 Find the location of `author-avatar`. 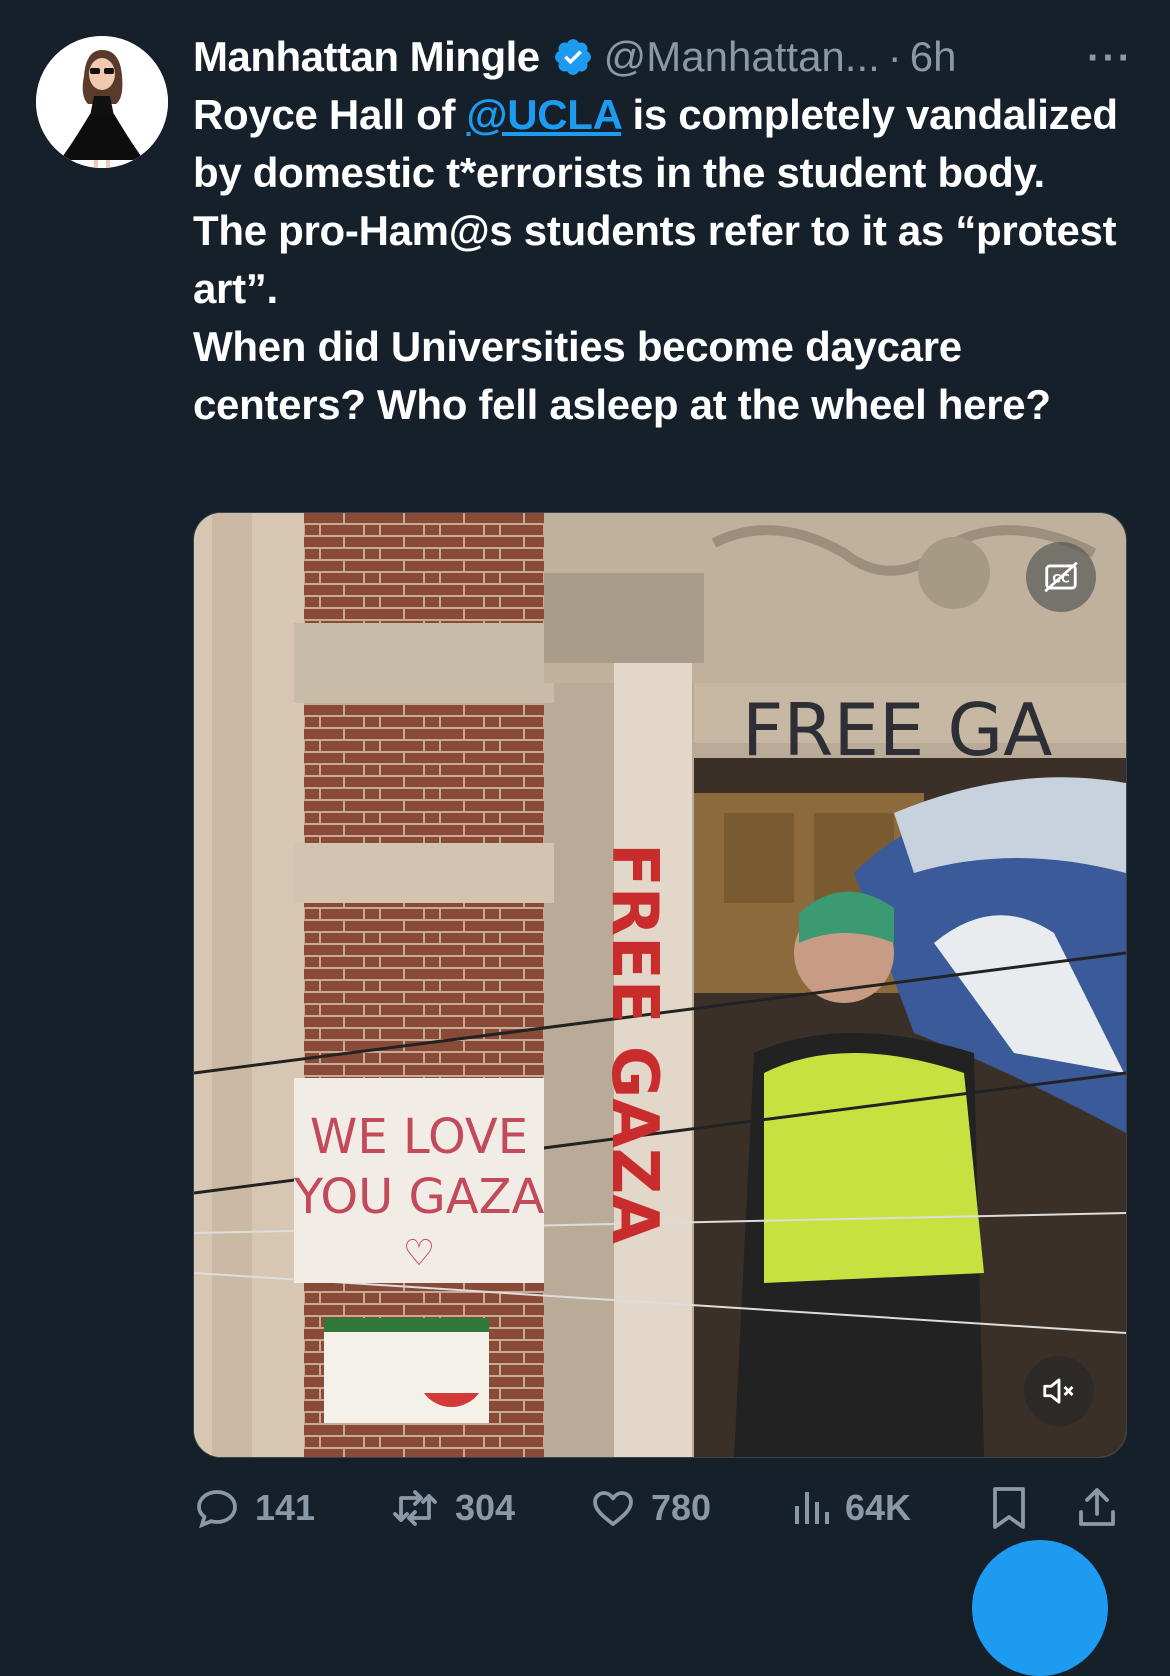

author-avatar is located at coordinates (102, 102).